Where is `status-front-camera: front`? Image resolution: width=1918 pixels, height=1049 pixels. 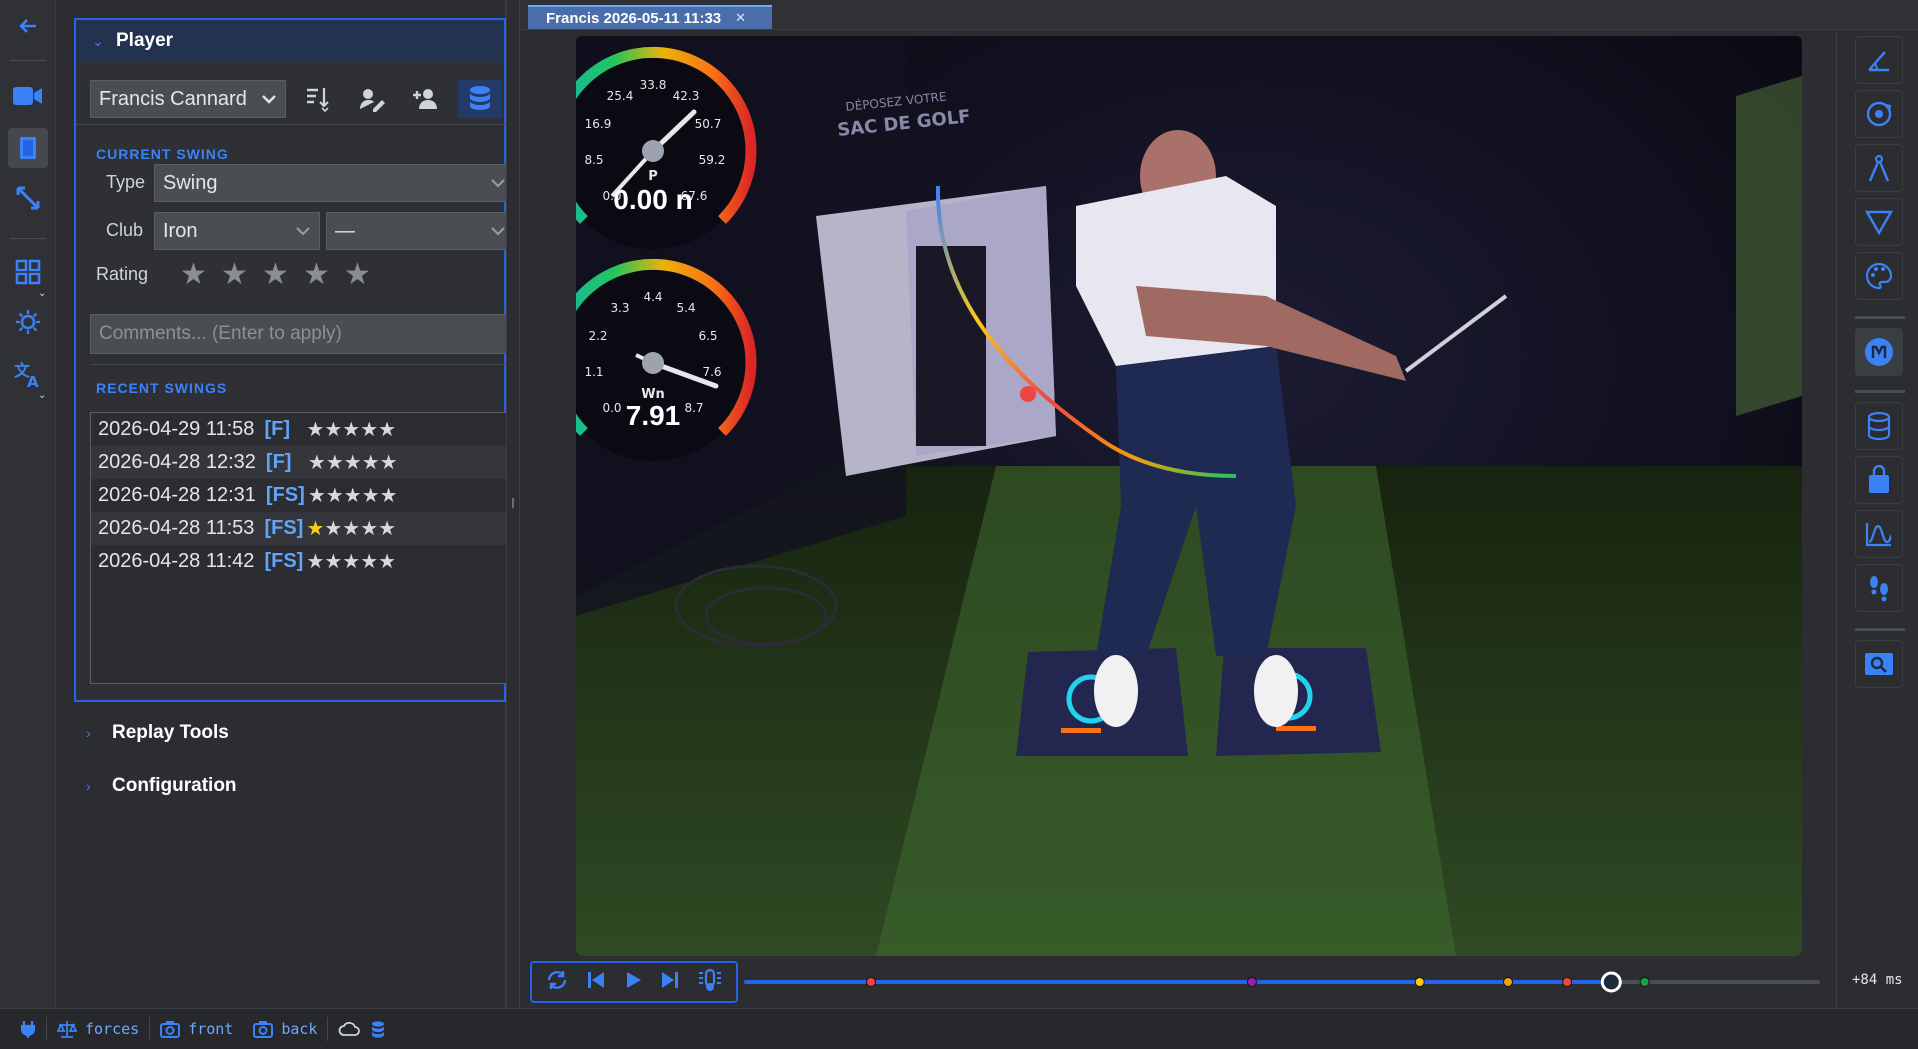 status-front-camera: front is located at coordinates (196, 1029).